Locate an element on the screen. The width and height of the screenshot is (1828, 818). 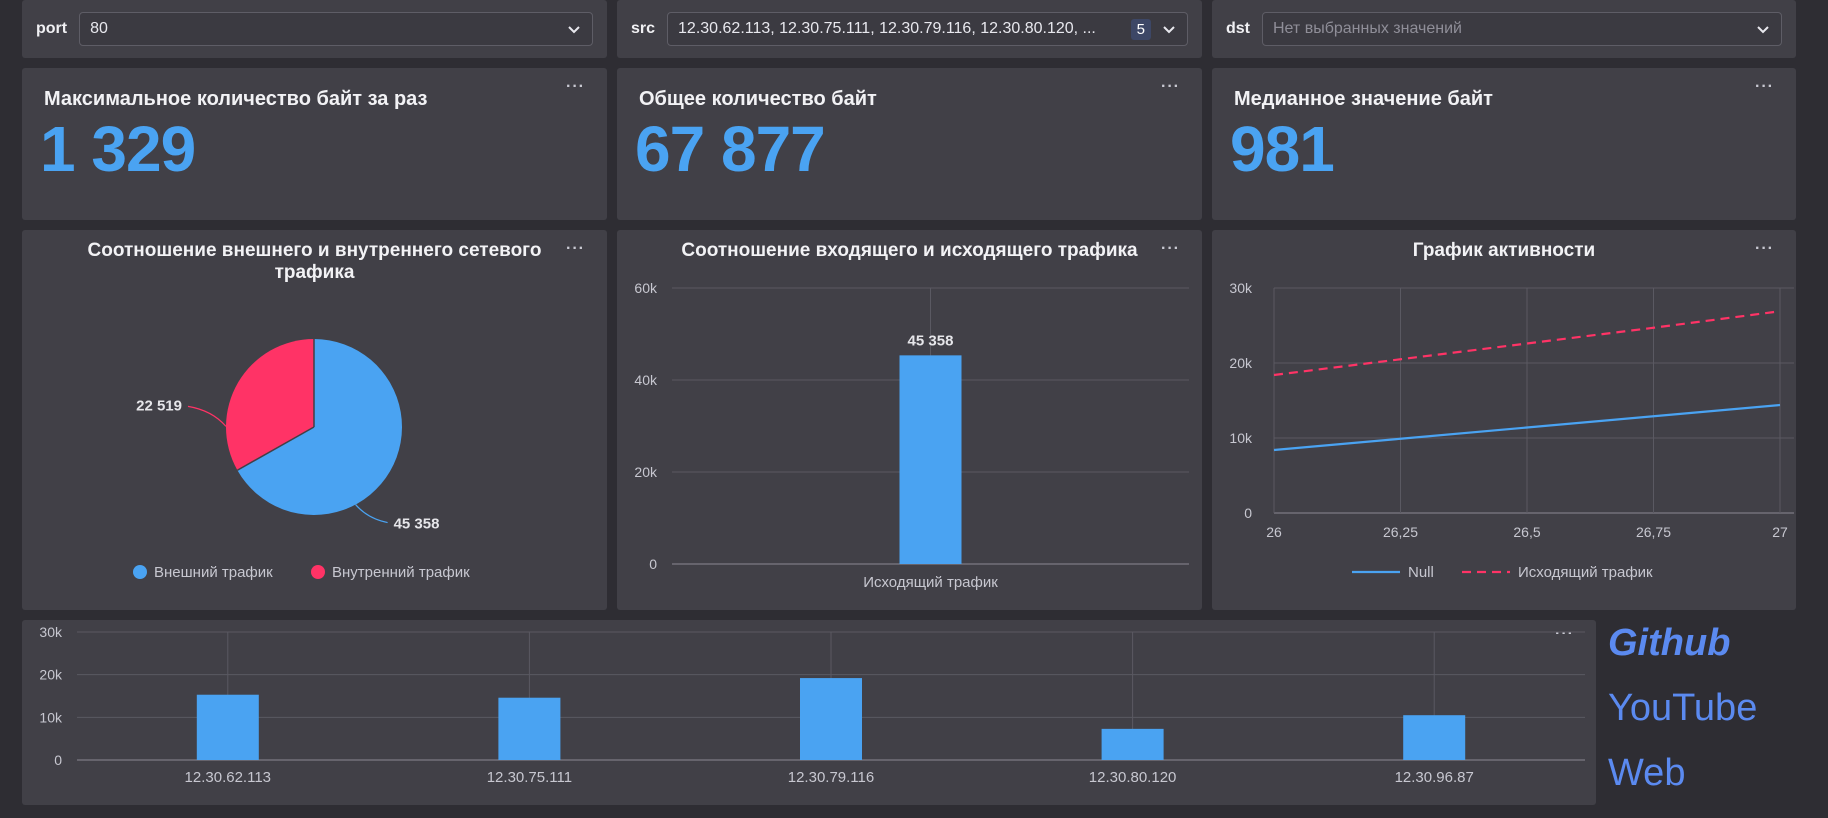
x-tick-label: 12.30.79.116 is located at coordinates (831, 777).